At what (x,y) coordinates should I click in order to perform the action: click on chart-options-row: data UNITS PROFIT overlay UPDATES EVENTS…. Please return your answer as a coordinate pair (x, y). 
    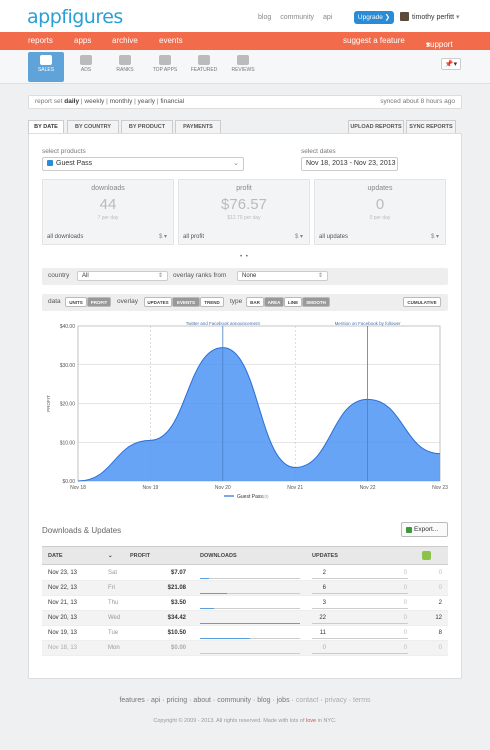
    Looking at the image, I should click on (245, 302).